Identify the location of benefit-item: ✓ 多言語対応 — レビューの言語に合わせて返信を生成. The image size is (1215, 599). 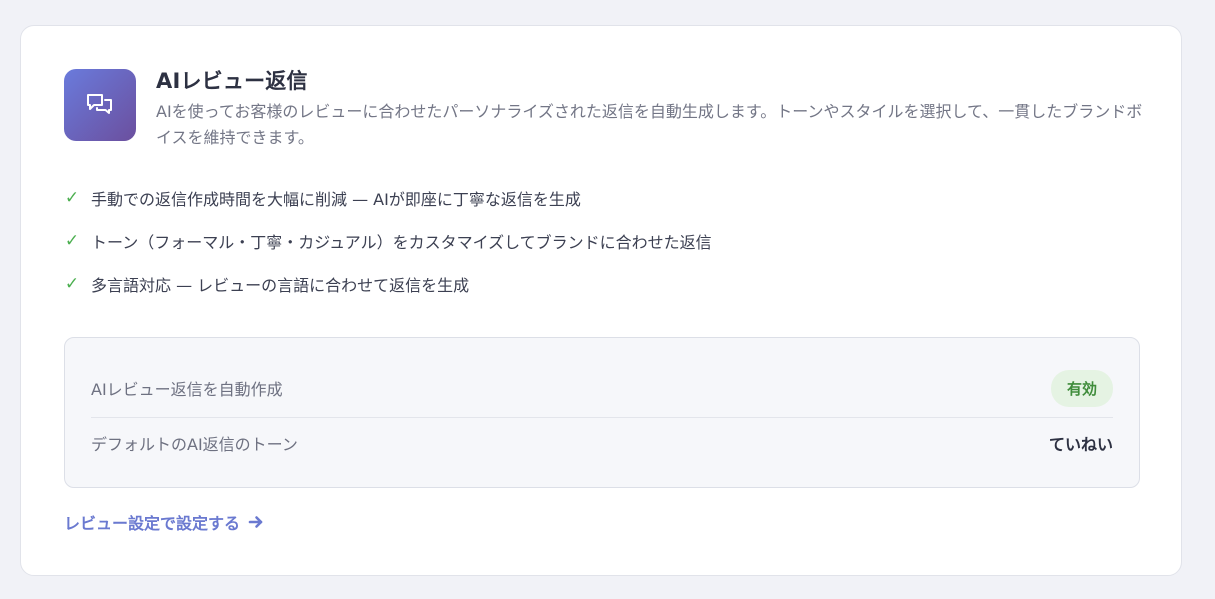
(388, 284).